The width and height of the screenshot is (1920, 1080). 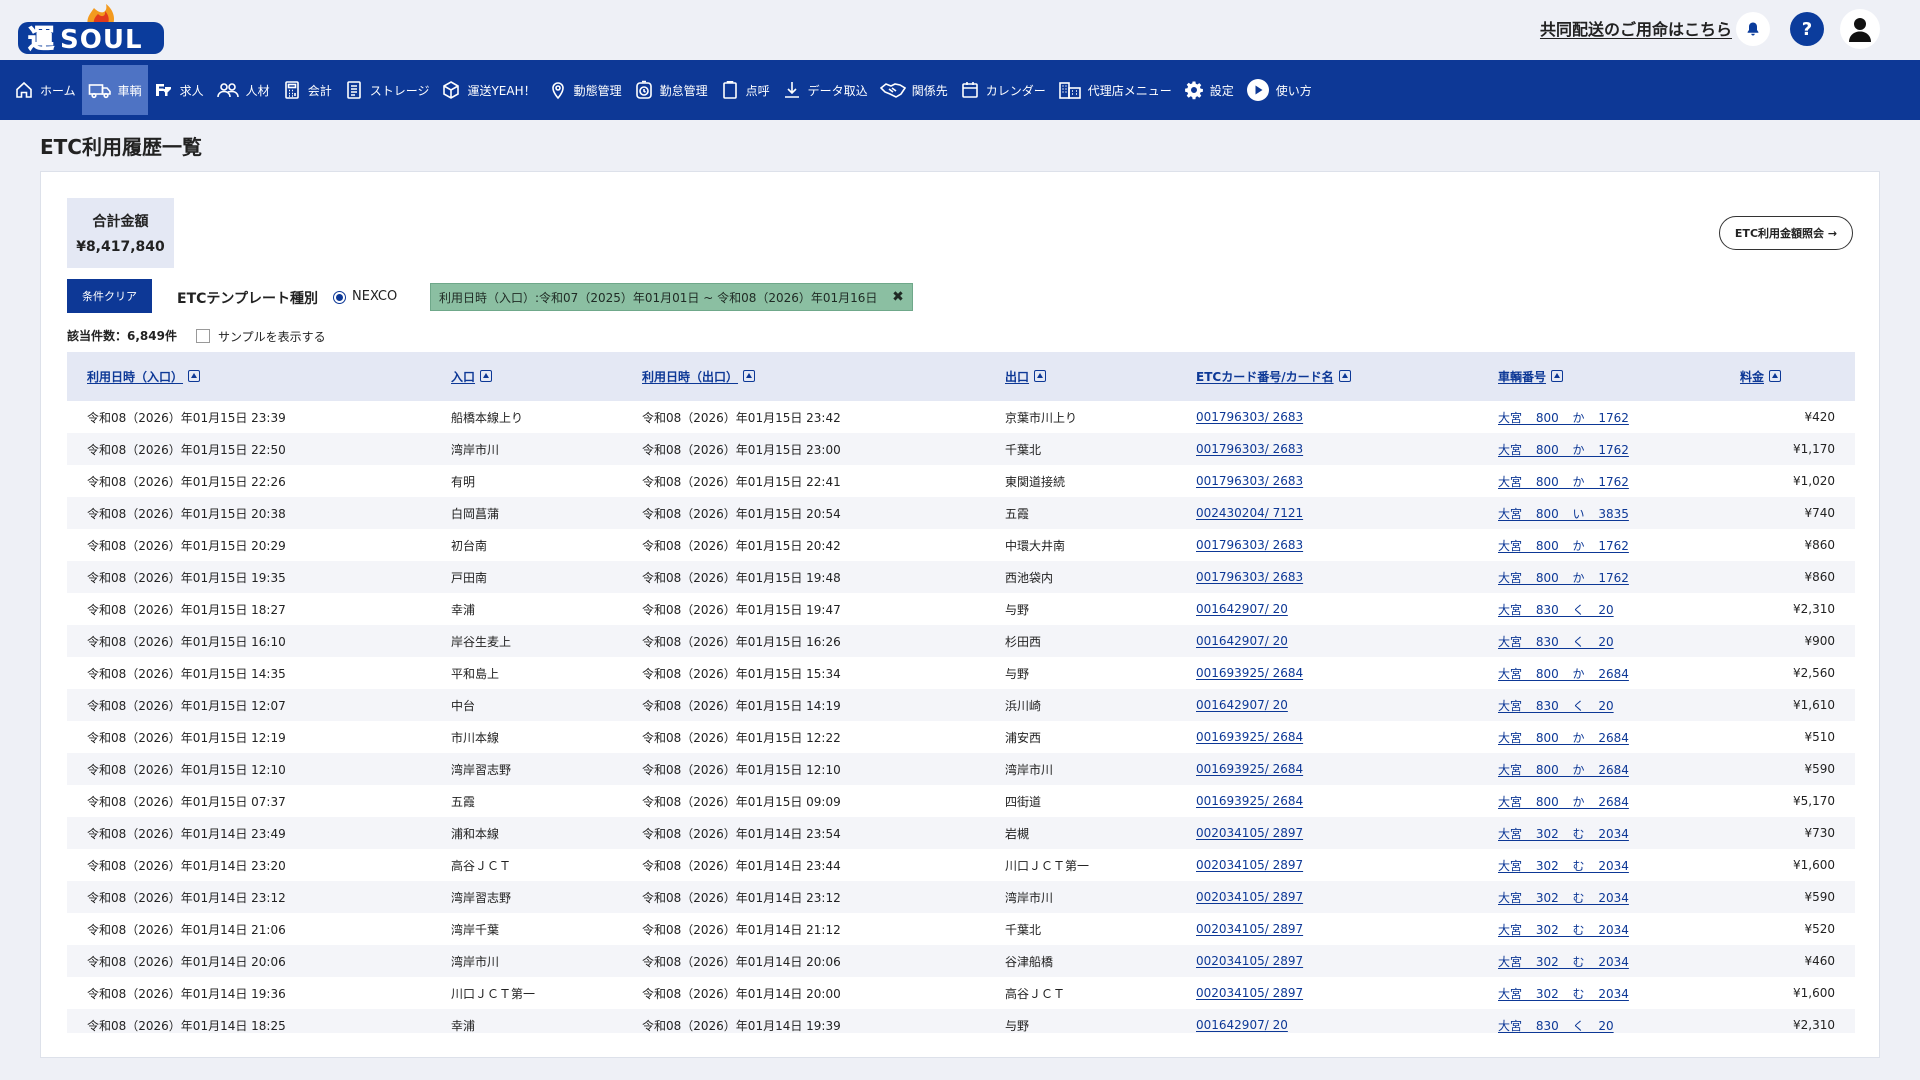 What do you see at coordinates (488, 90) in the screenshot?
I see `nav-item-unso-yeah: 運送YEAH！` at bounding box center [488, 90].